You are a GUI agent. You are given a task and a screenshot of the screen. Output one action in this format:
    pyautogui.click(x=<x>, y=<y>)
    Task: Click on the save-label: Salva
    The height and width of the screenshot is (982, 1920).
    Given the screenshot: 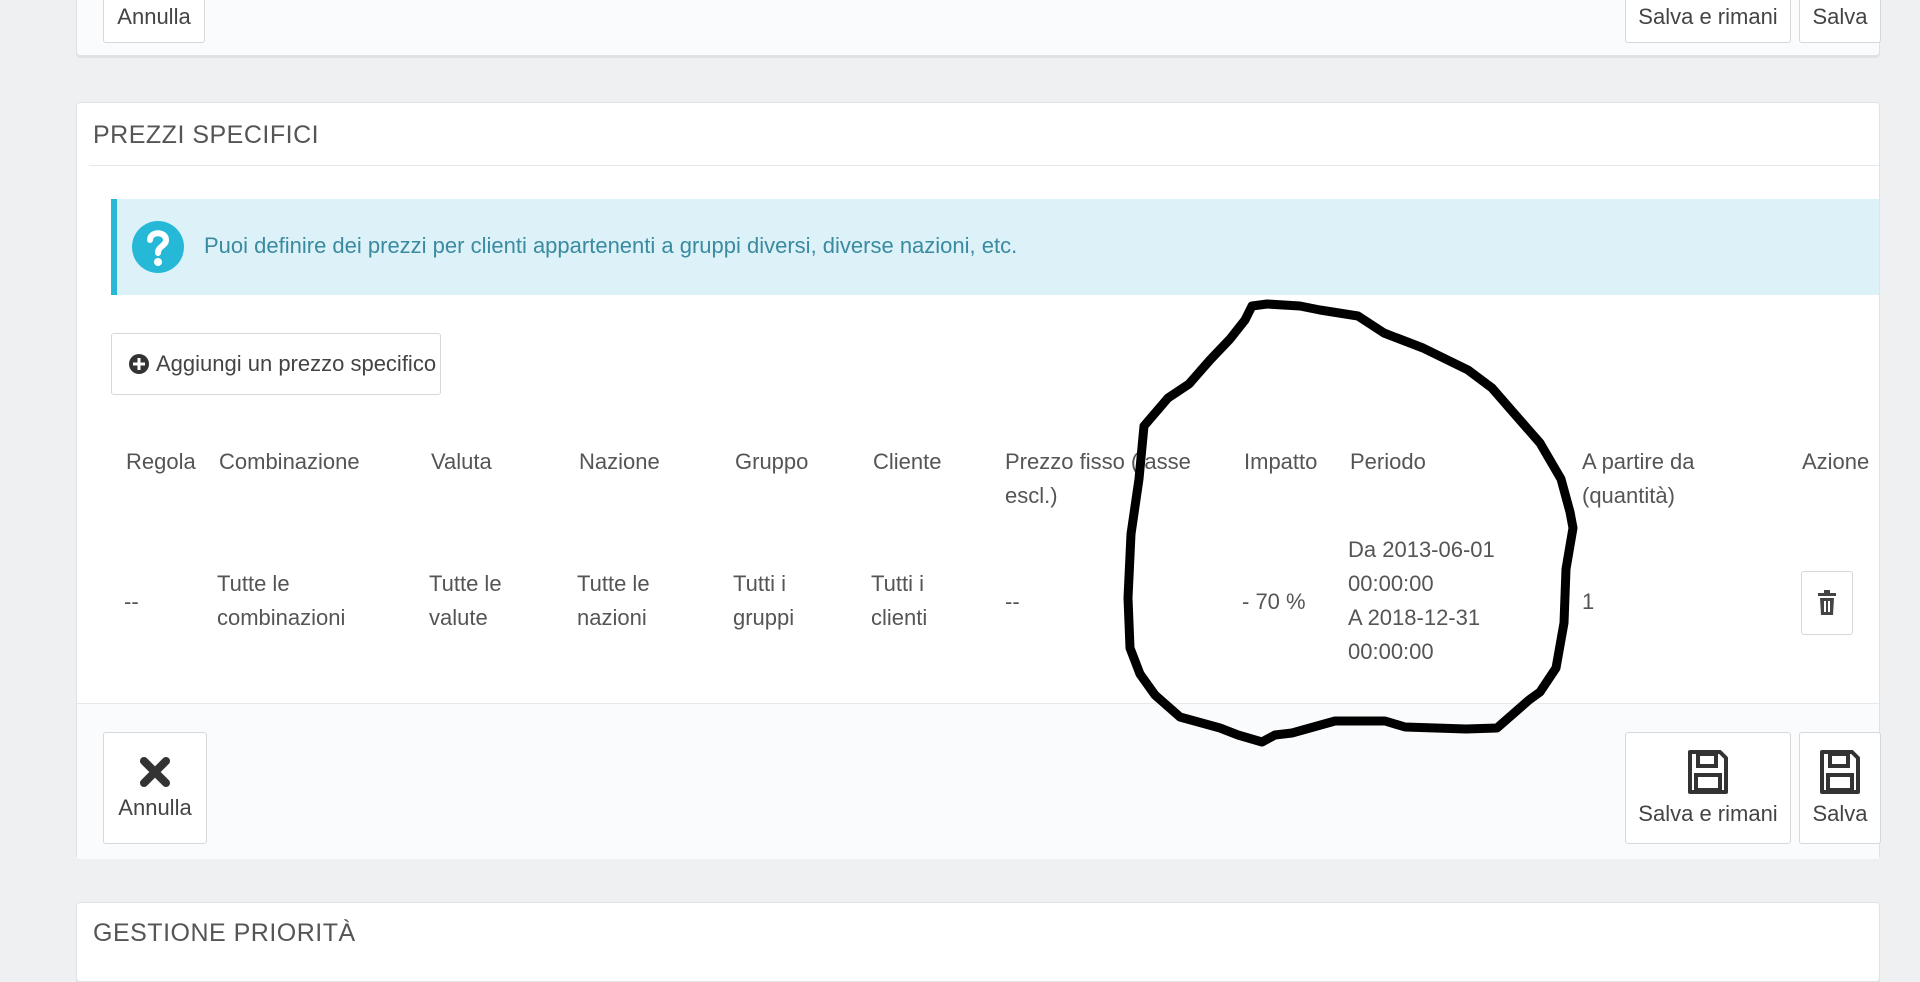 What is the action you would take?
    pyautogui.click(x=1840, y=813)
    